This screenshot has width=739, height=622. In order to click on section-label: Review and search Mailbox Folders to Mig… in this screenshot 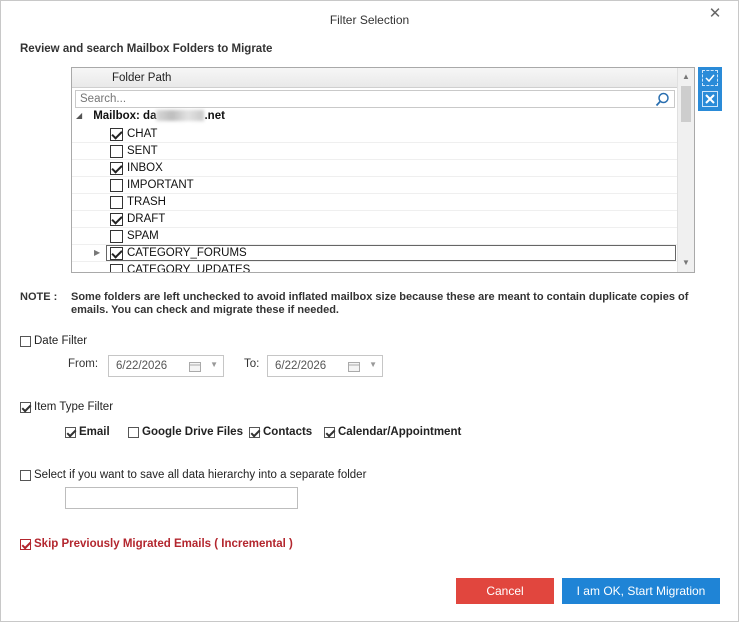, I will do `click(146, 49)`.